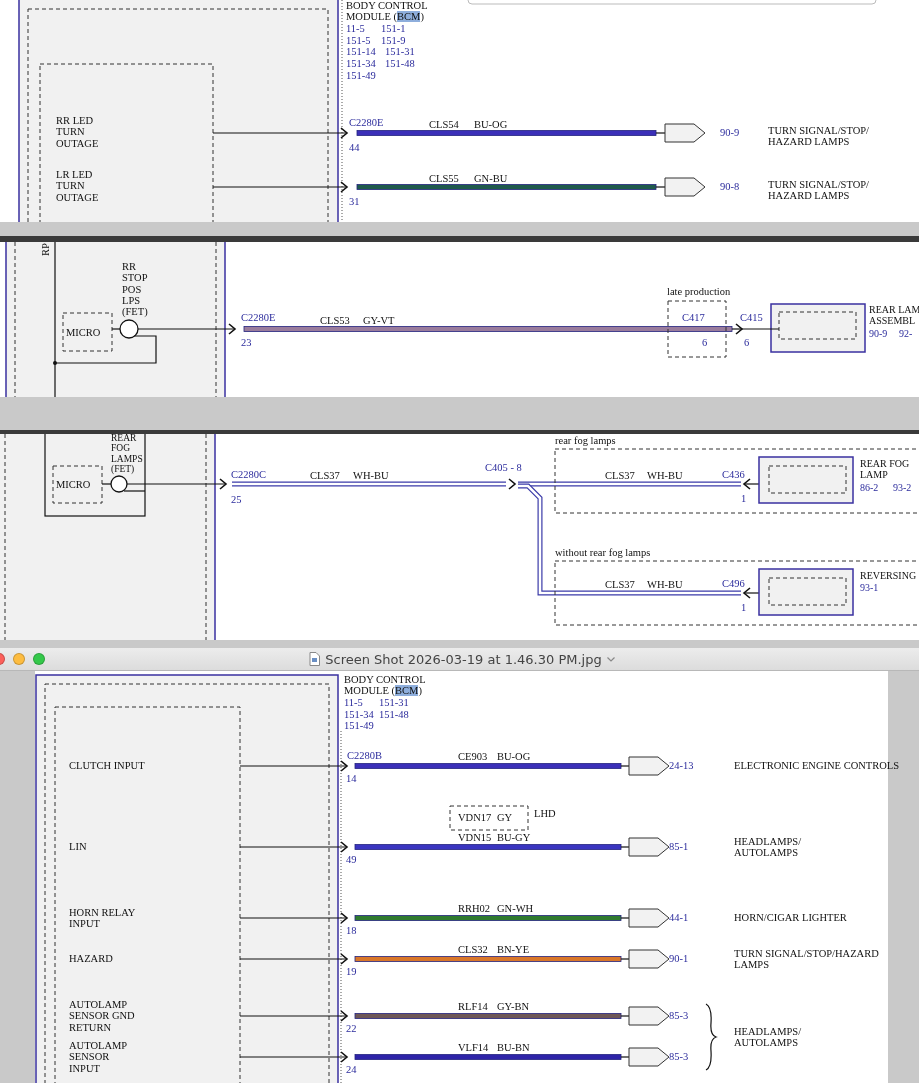  What do you see at coordinates (513, 1048) in the screenshot?
I see `wire-color-code: BU-BN` at bounding box center [513, 1048].